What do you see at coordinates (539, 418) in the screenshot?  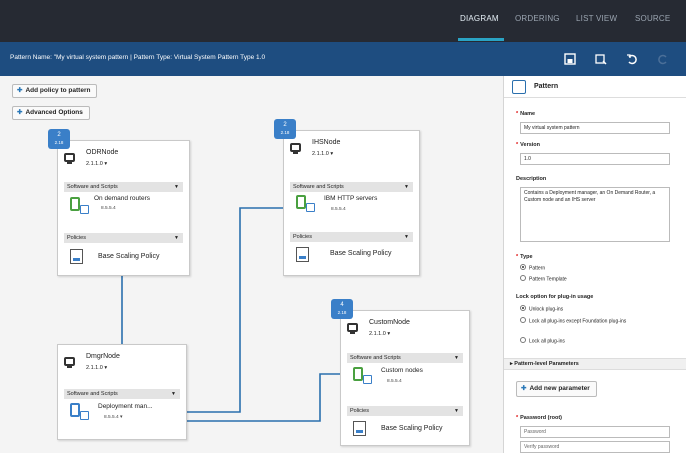 I see `password-label: * Password (root)` at bounding box center [539, 418].